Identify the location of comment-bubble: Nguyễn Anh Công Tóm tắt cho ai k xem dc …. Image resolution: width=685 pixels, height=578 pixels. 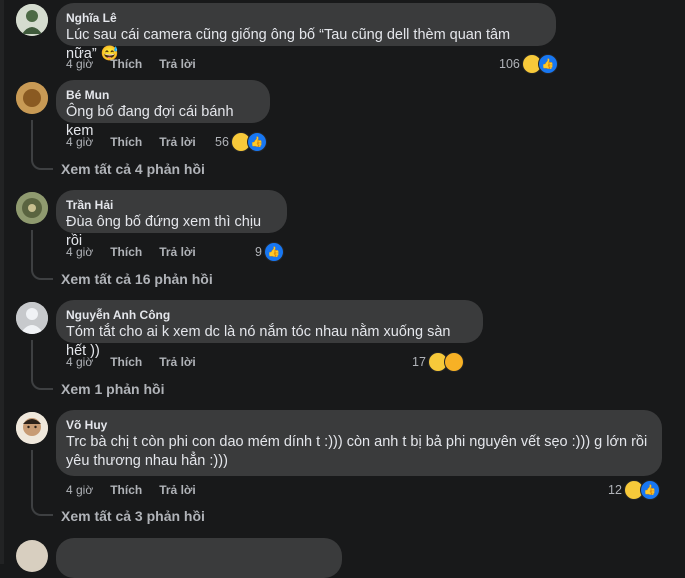
(269, 329).